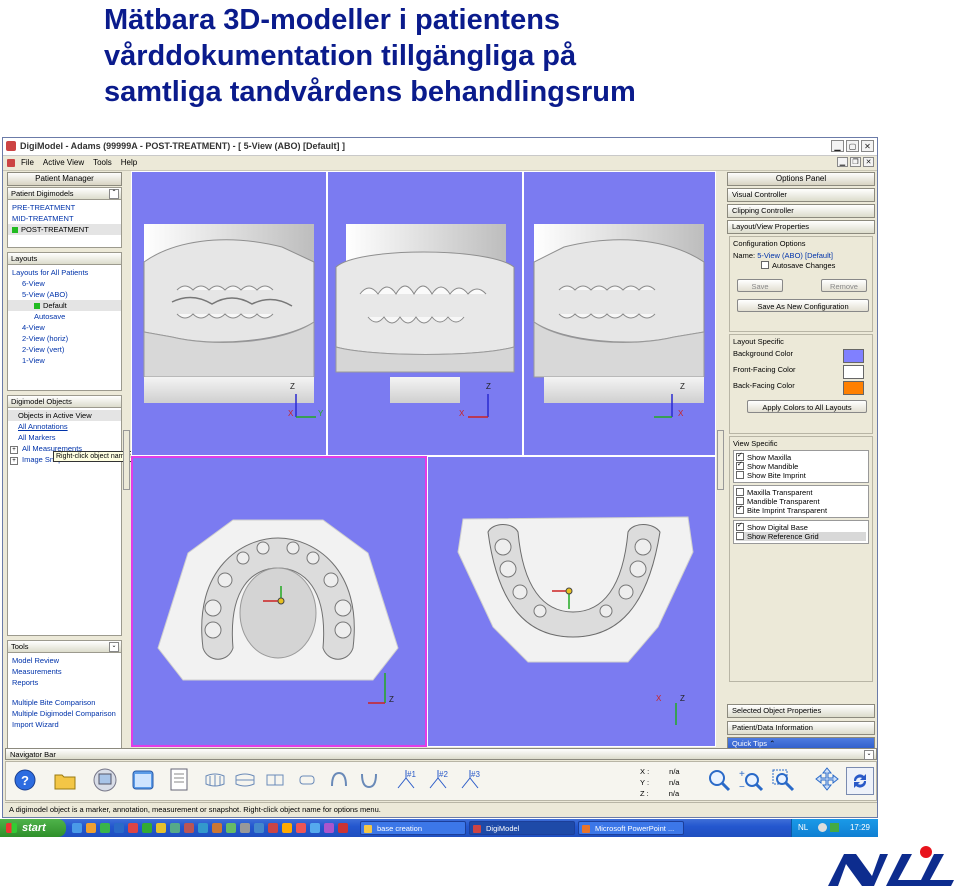 This screenshot has width=960, height=893. What do you see at coordinates (740, 526) in the screenshot?
I see `show-digital-base-checkbox` at bounding box center [740, 526].